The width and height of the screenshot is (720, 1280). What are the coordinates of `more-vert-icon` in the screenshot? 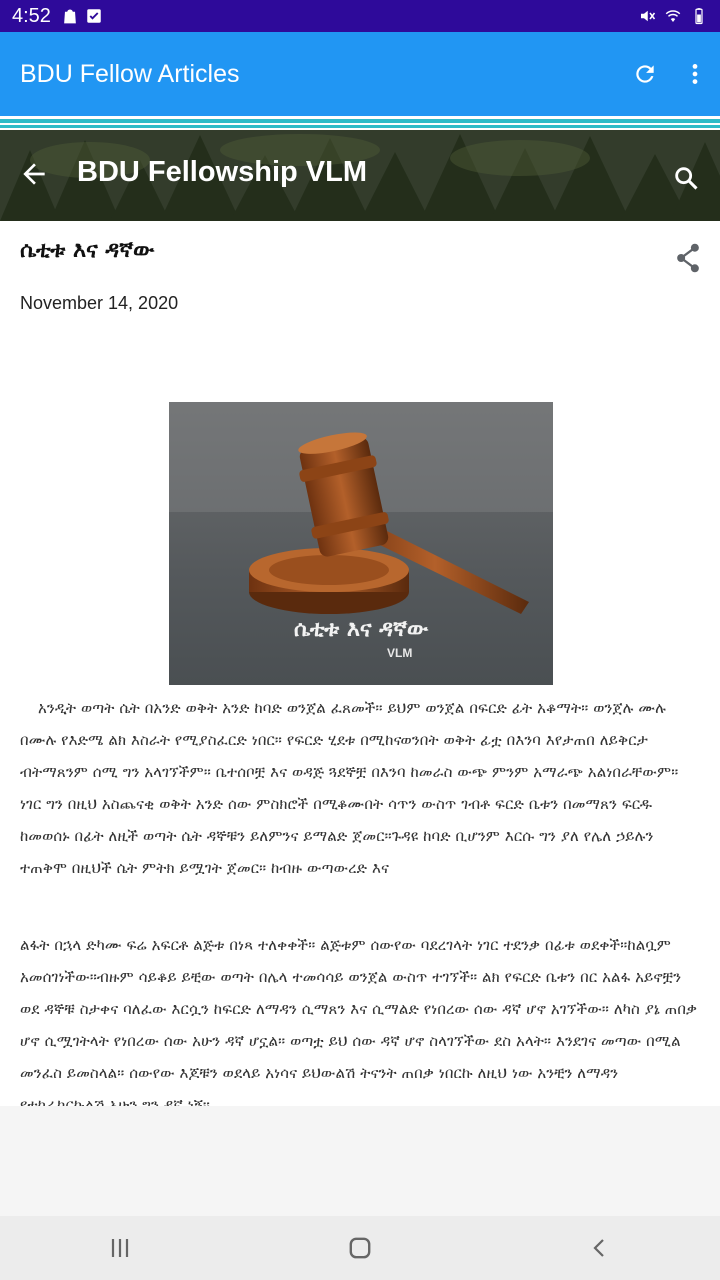 It's located at (695, 74).